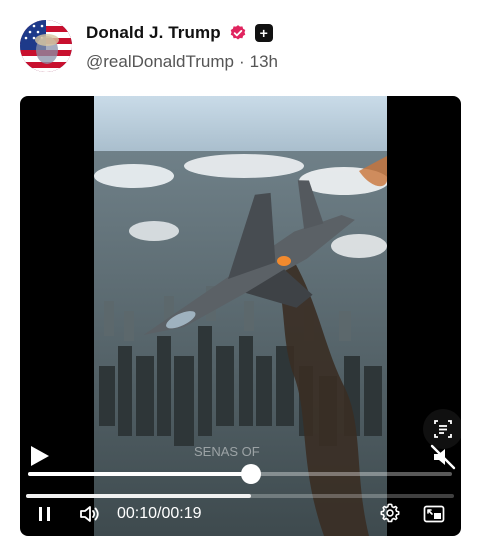 The height and width of the screenshot is (551, 480). I want to click on current-time: 00:10, so click(137, 513).